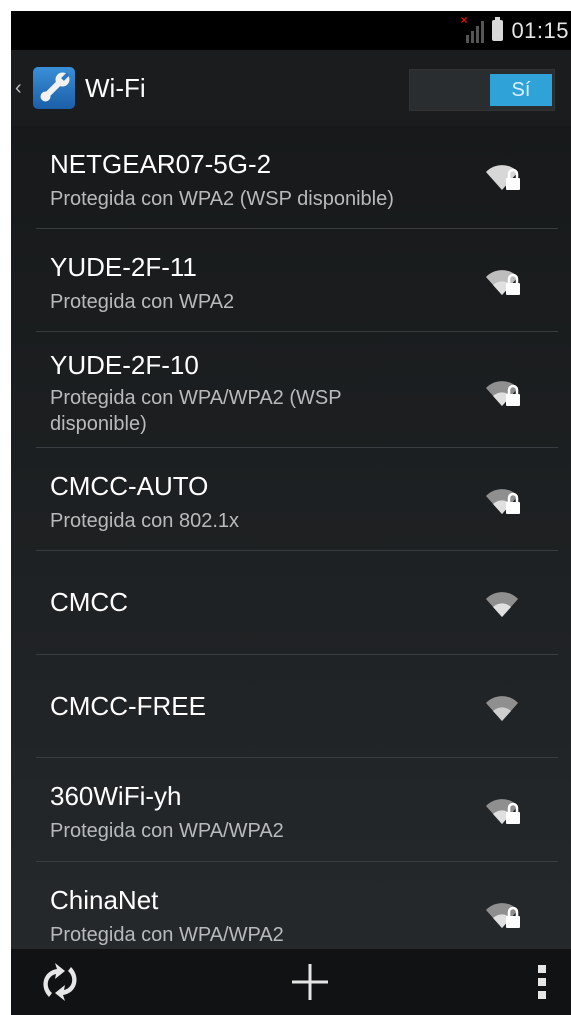 This screenshot has height=1015, width=571. Describe the element at coordinates (196, 411) in the screenshot. I see `network-status: Protegida con WPA/WPA2 (WSP disponible)` at that location.